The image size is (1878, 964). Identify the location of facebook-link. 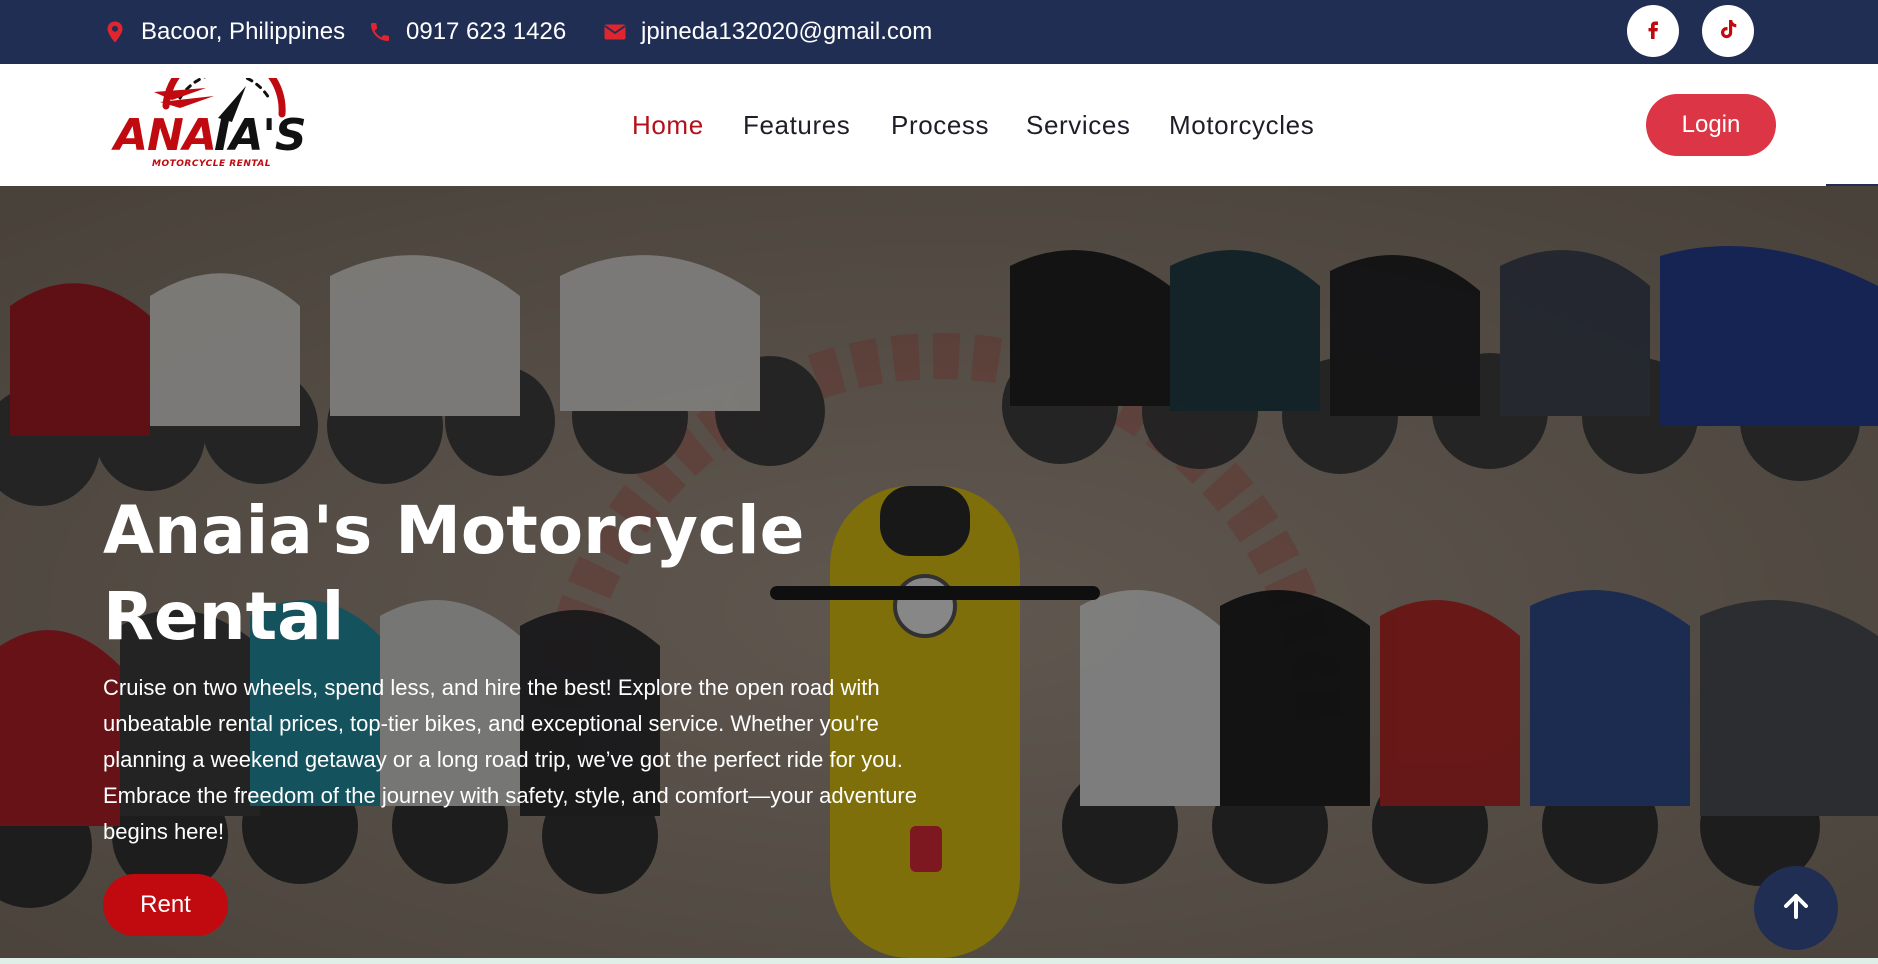
(1653, 31).